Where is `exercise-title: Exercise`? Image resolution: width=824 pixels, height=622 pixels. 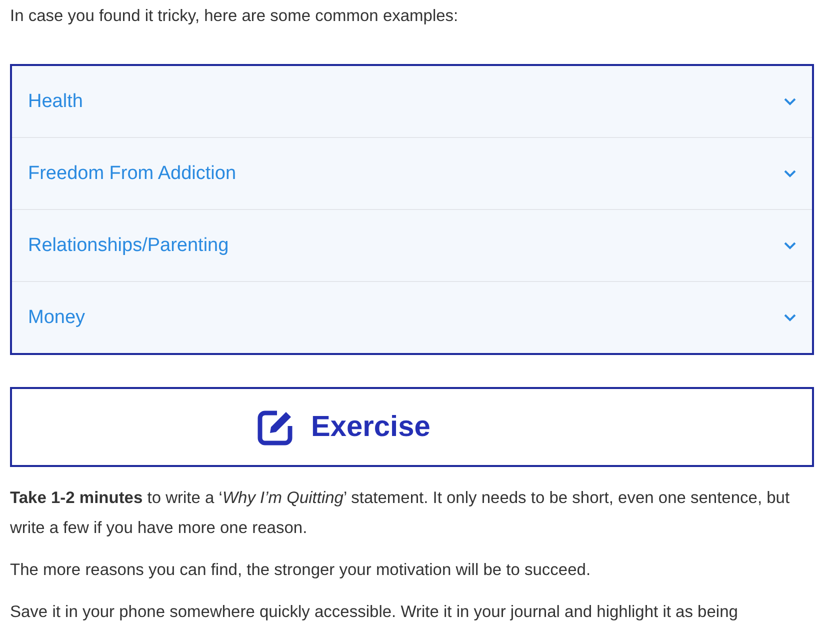
exercise-title: Exercise is located at coordinates (370, 427).